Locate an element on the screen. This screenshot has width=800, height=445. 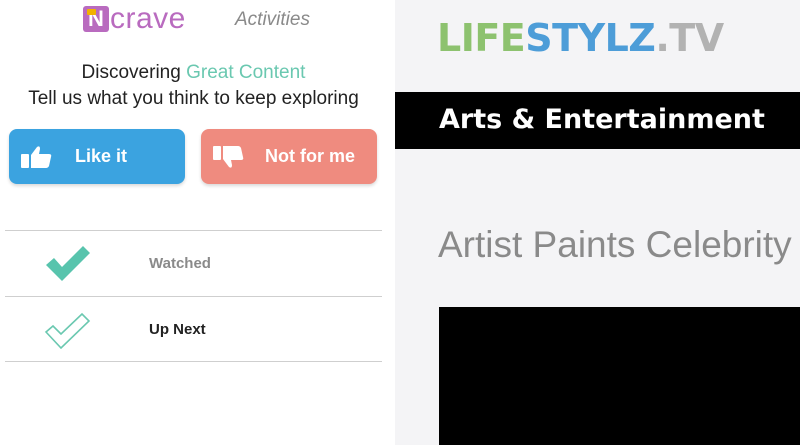
check-outline-icon is located at coordinates (68, 329).